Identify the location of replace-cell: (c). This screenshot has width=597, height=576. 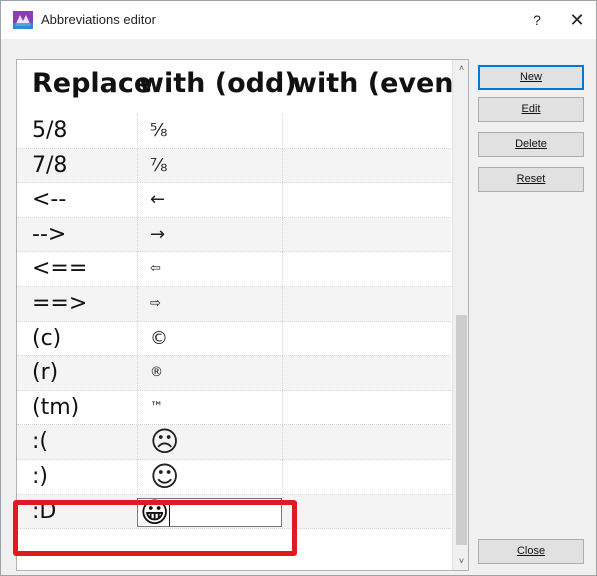
(84, 339).